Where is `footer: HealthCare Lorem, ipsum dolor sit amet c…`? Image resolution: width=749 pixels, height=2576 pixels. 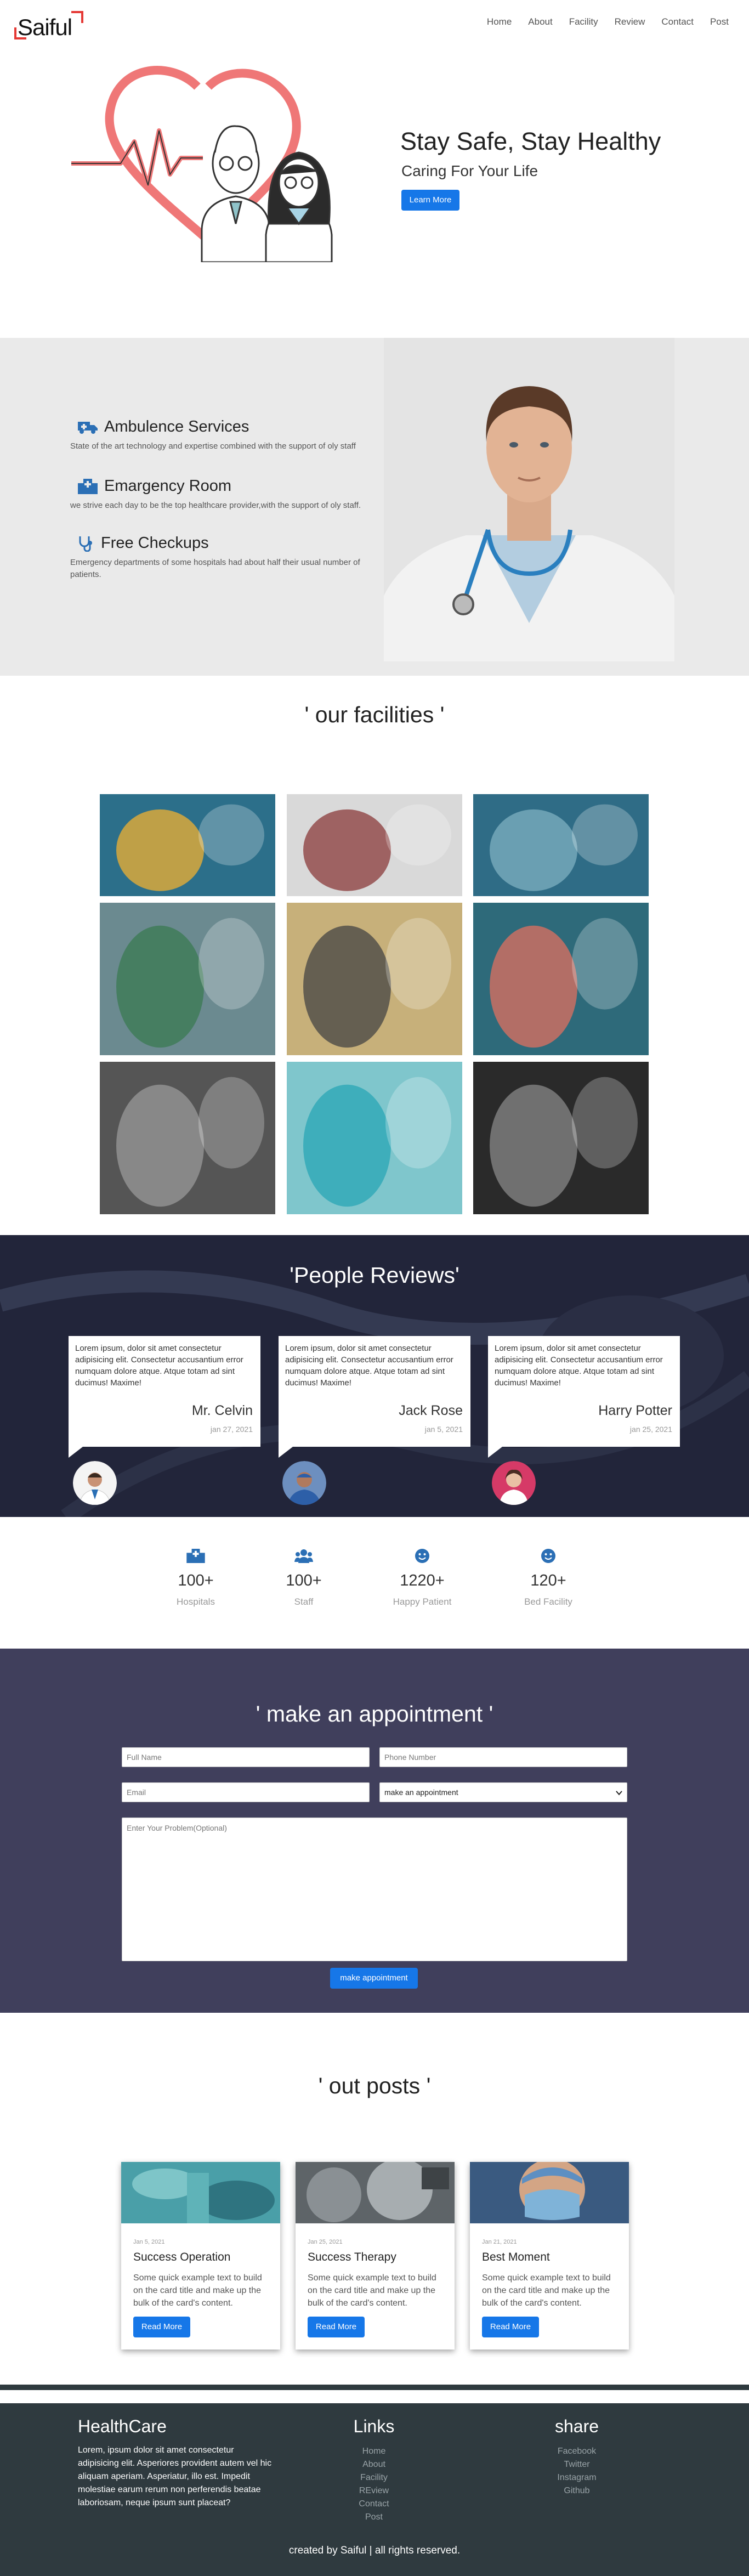 footer: HealthCare Lorem, ipsum dolor sit amet c… is located at coordinates (374, 2490).